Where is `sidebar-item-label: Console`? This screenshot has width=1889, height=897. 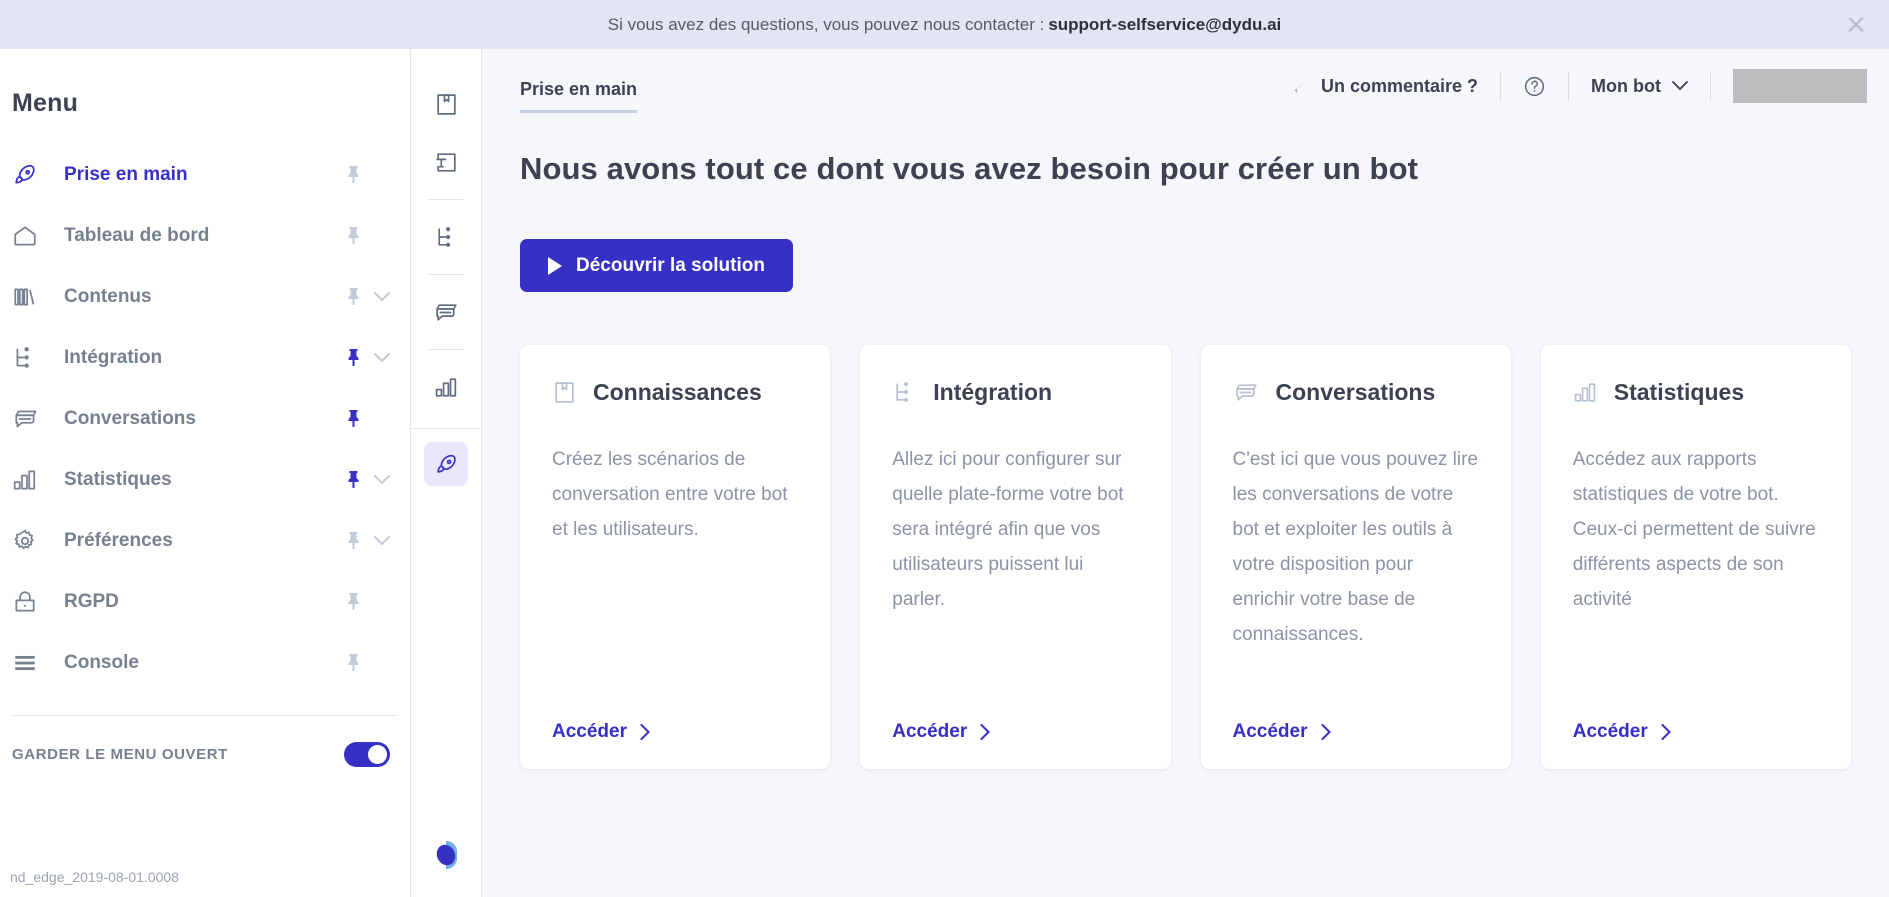 sidebar-item-label: Console is located at coordinates (101, 662).